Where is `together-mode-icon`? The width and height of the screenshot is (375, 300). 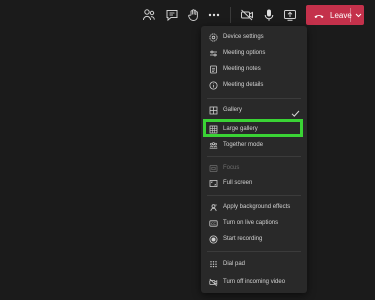 together-mode-icon is located at coordinates (213, 145).